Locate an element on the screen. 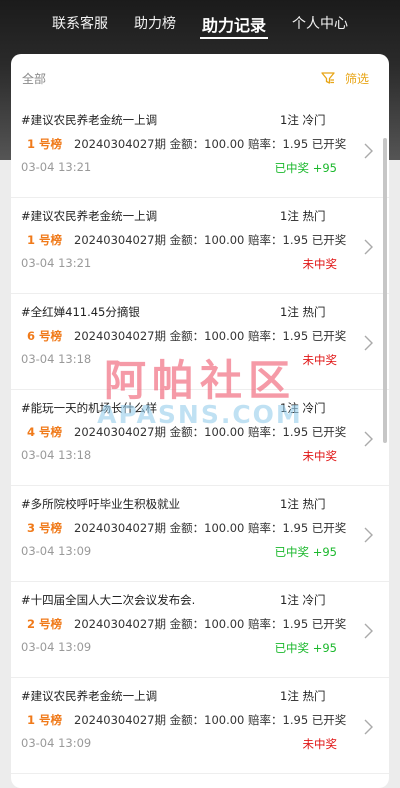 Image resolution: width=400 pixels, height=788 pixels. filter-funnel-icon is located at coordinates (328, 78).